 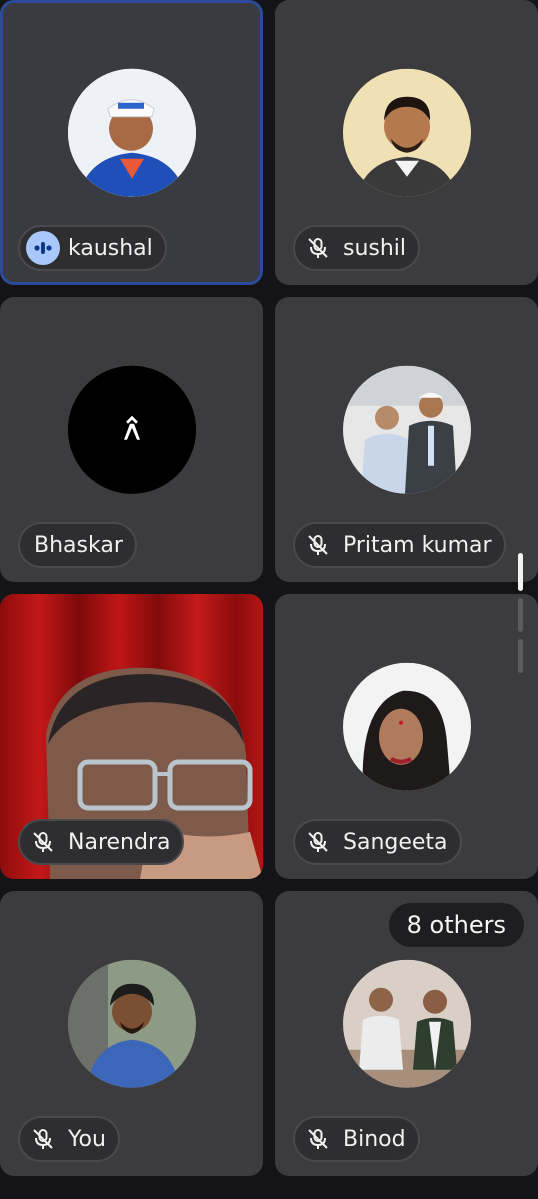 What do you see at coordinates (43, 248) in the screenshot?
I see `speaking-indicator-icon` at bounding box center [43, 248].